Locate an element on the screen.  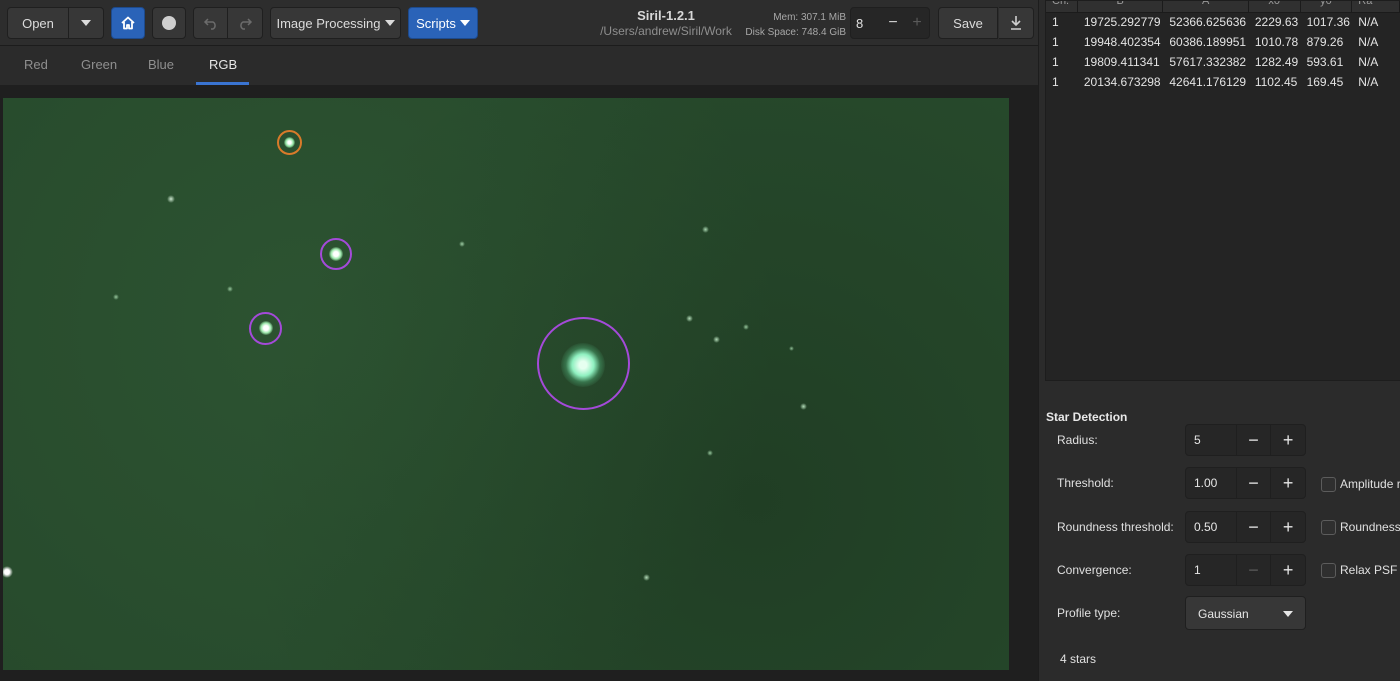
cell: 593.61 is located at coordinates (1325, 62).